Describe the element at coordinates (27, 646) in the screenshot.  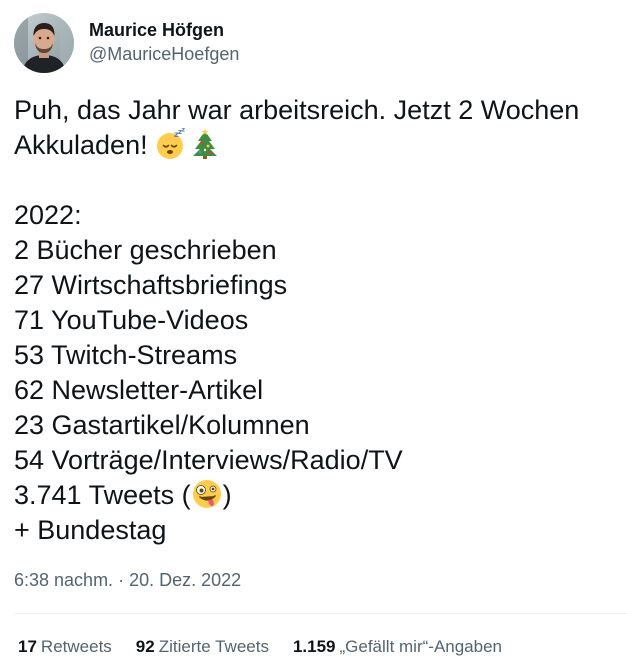
I see `retweets-count: 17` at that location.